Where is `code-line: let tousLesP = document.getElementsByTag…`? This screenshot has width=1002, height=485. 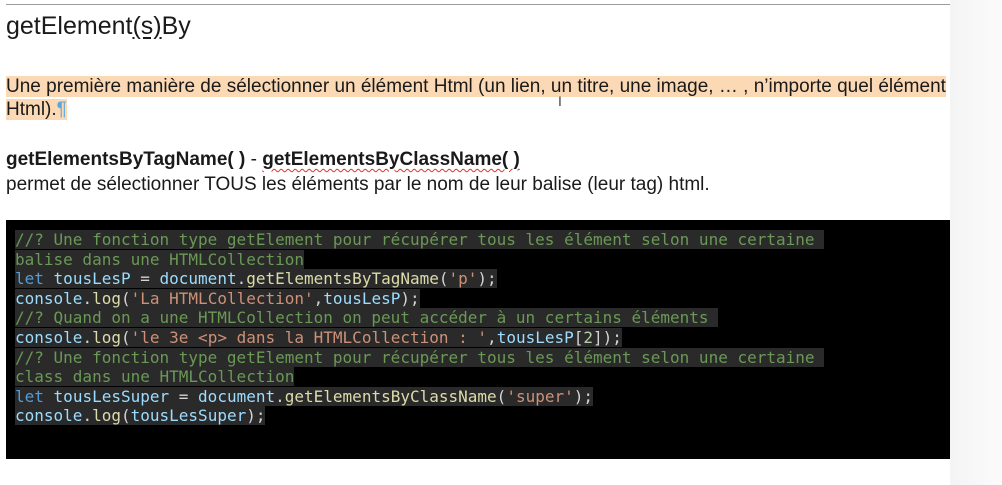 code-line: let tousLesP = document.getElementsByTag… is located at coordinates (482, 279).